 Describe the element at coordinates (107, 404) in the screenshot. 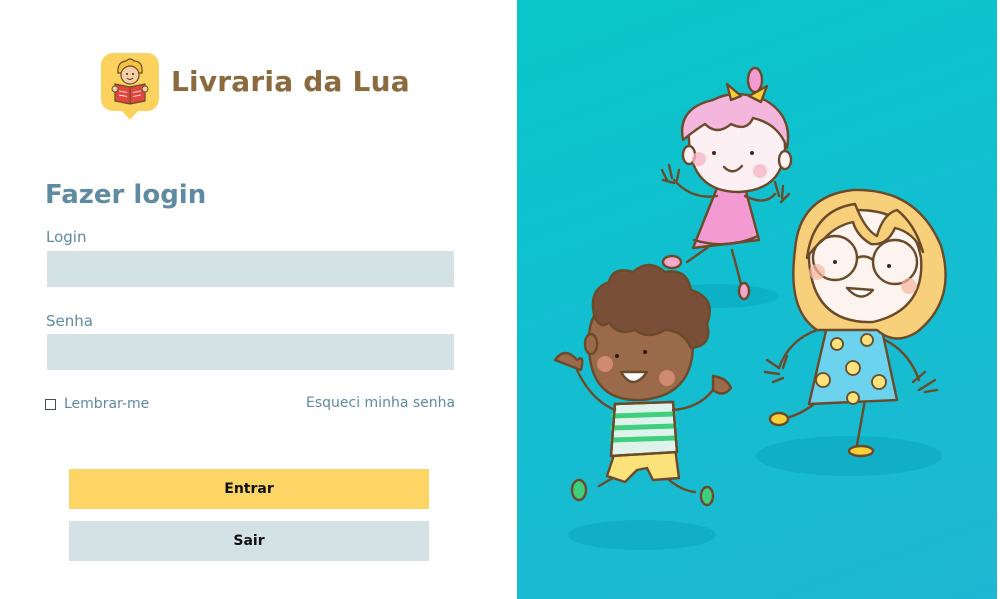

I see `remember-me-label: Lembrar-me` at that location.